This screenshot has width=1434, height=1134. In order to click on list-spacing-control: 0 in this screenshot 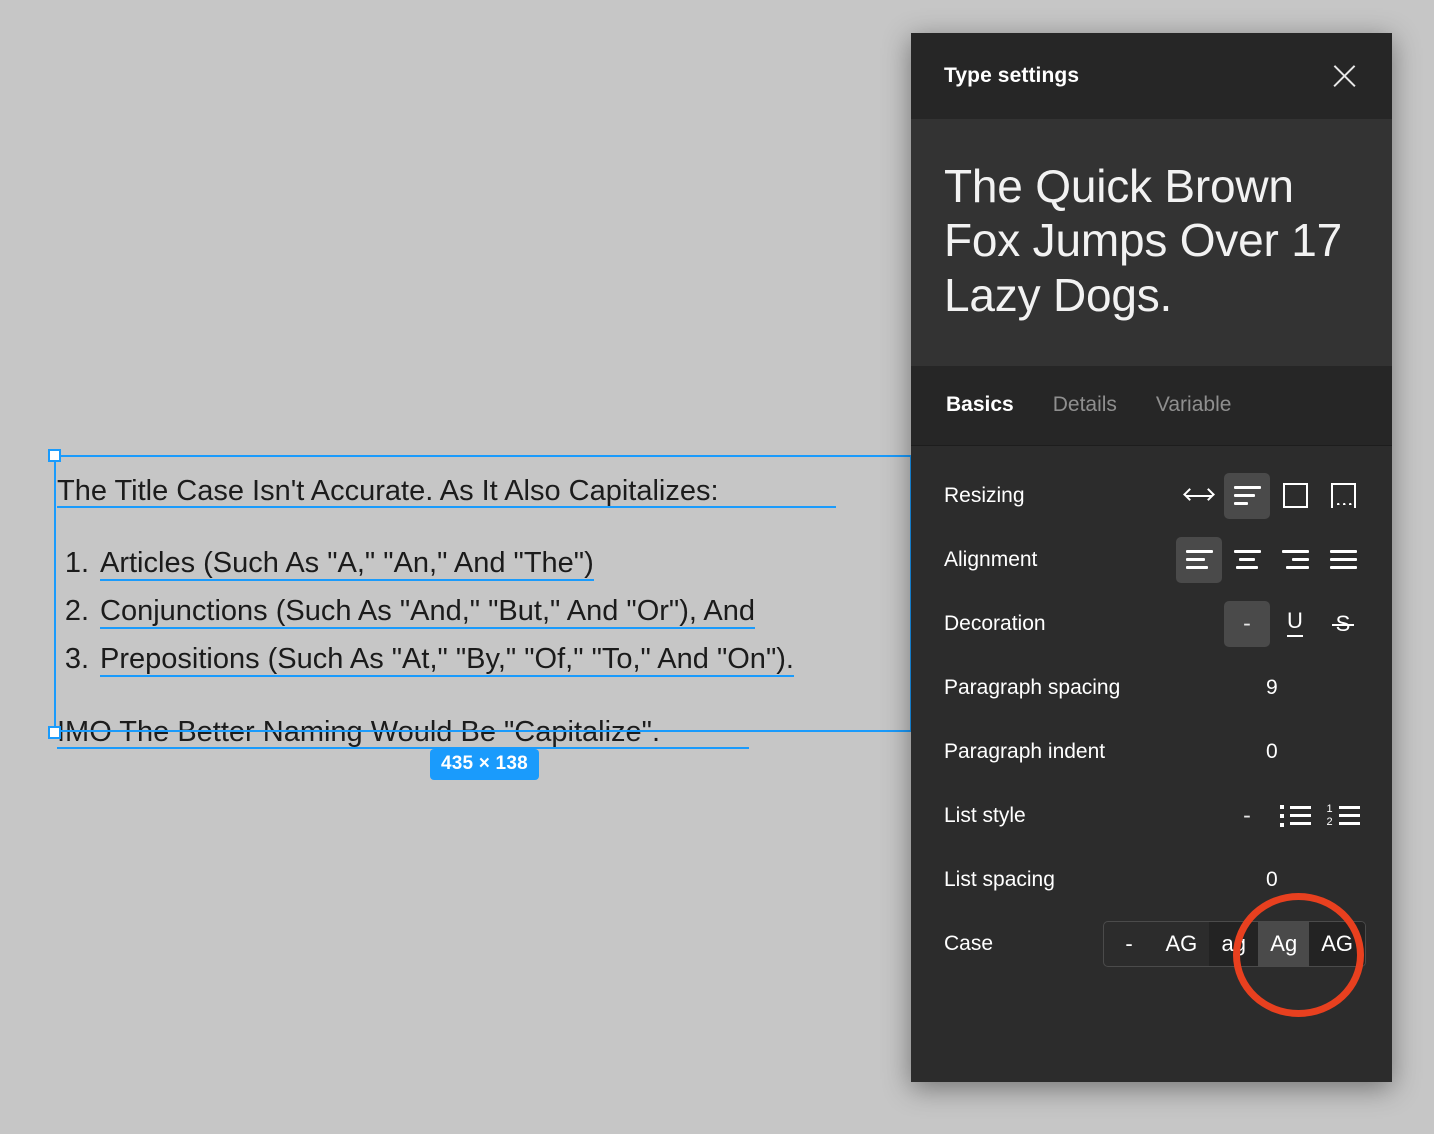, I will do `click(1281, 880)`.